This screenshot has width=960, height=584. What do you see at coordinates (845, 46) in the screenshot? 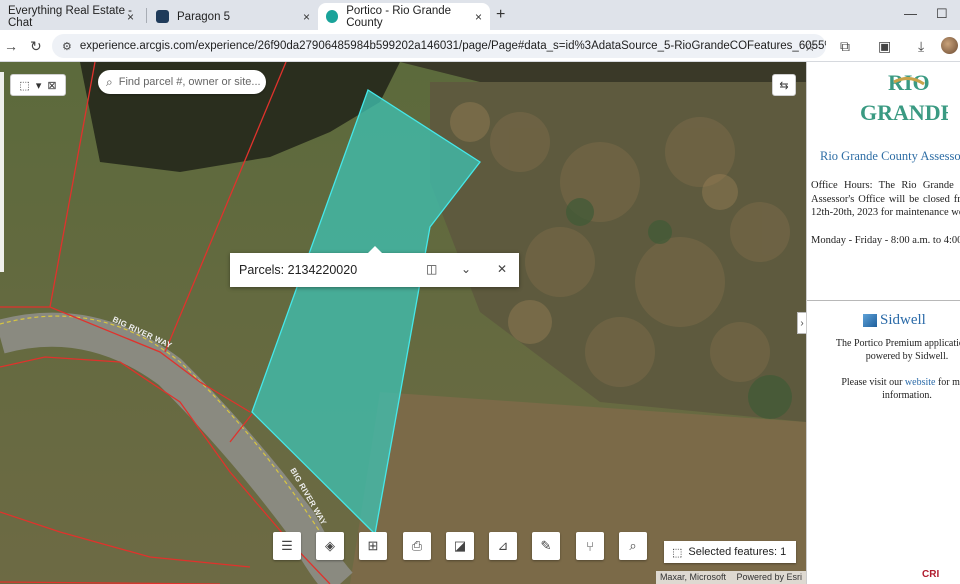
I see `extensions-icon: ⧉` at bounding box center [845, 46].